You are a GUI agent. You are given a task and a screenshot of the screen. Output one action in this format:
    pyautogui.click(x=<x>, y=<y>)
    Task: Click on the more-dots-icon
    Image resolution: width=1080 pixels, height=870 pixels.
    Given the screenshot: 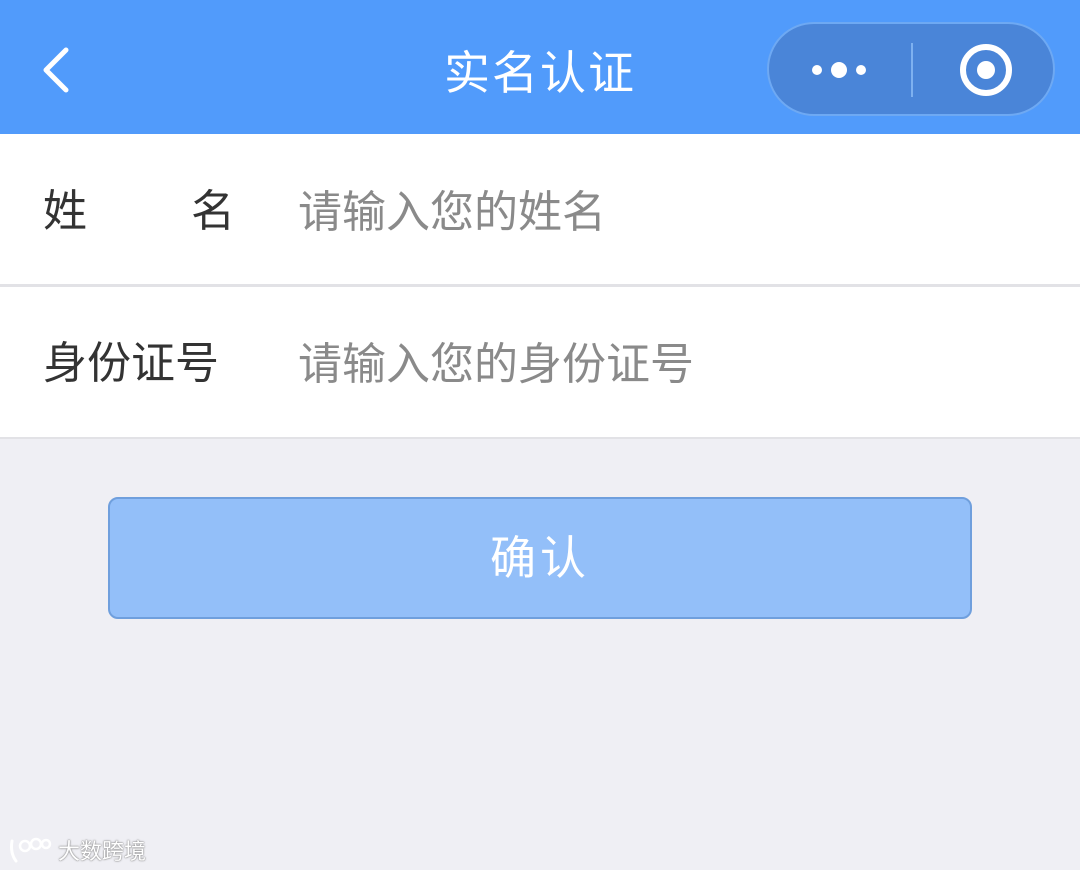 What is the action you would take?
    pyautogui.click(x=839, y=70)
    